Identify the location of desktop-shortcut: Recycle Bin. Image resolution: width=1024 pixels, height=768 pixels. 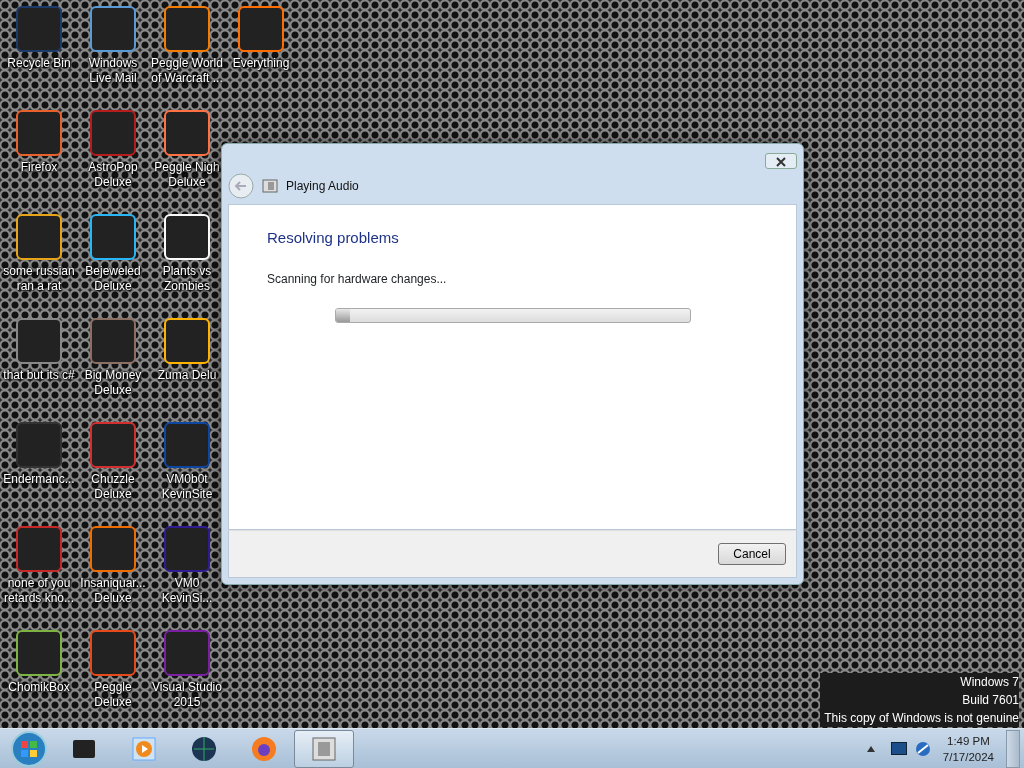
(39, 58).